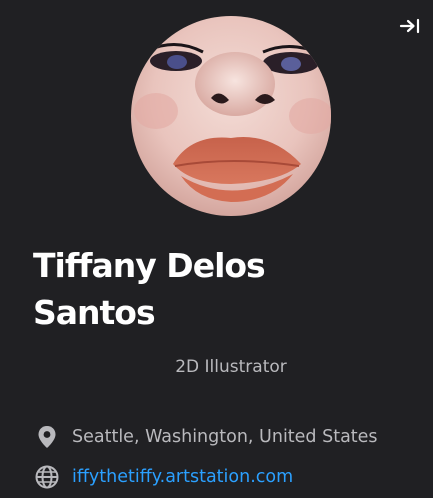 The width and height of the screenshot is (433, 498). I want to click on location-text: Seattle, Washington, United States, so click(225, 437).